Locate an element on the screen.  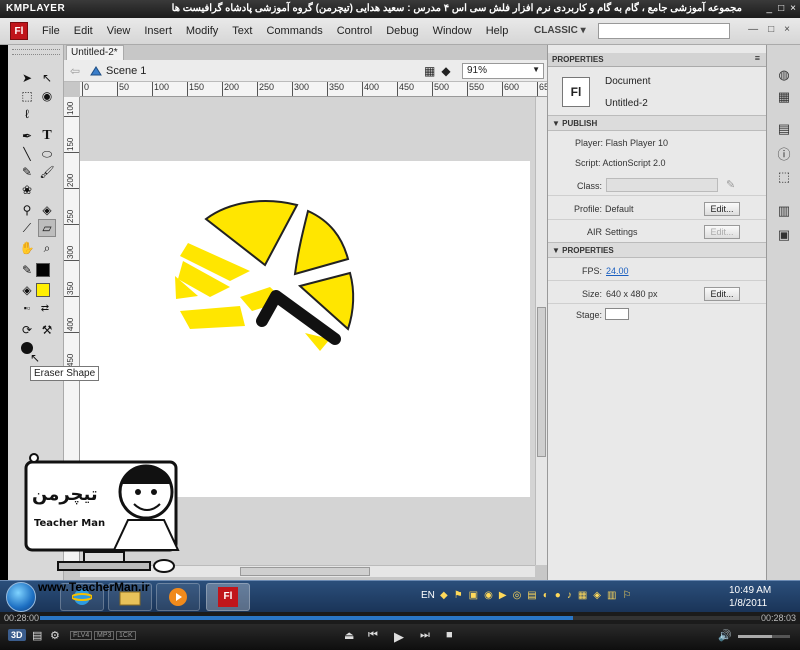
scene-label: Scene 1 is located at coordinates (126, 71).